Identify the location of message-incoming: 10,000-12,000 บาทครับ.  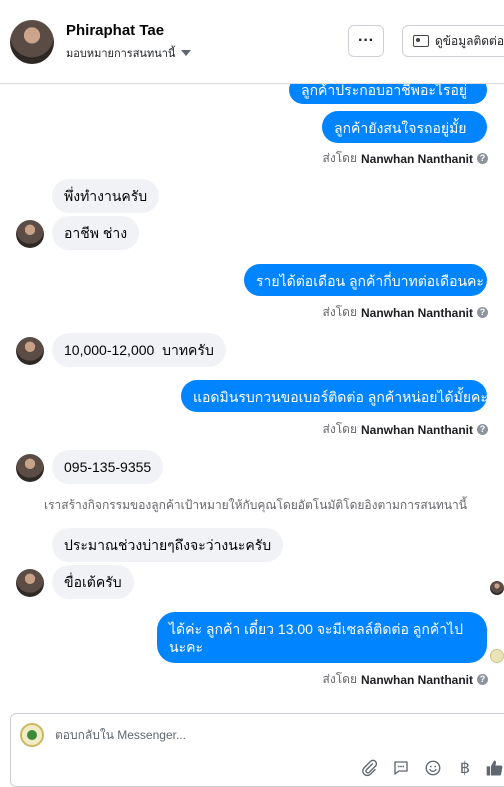
(139, 350).